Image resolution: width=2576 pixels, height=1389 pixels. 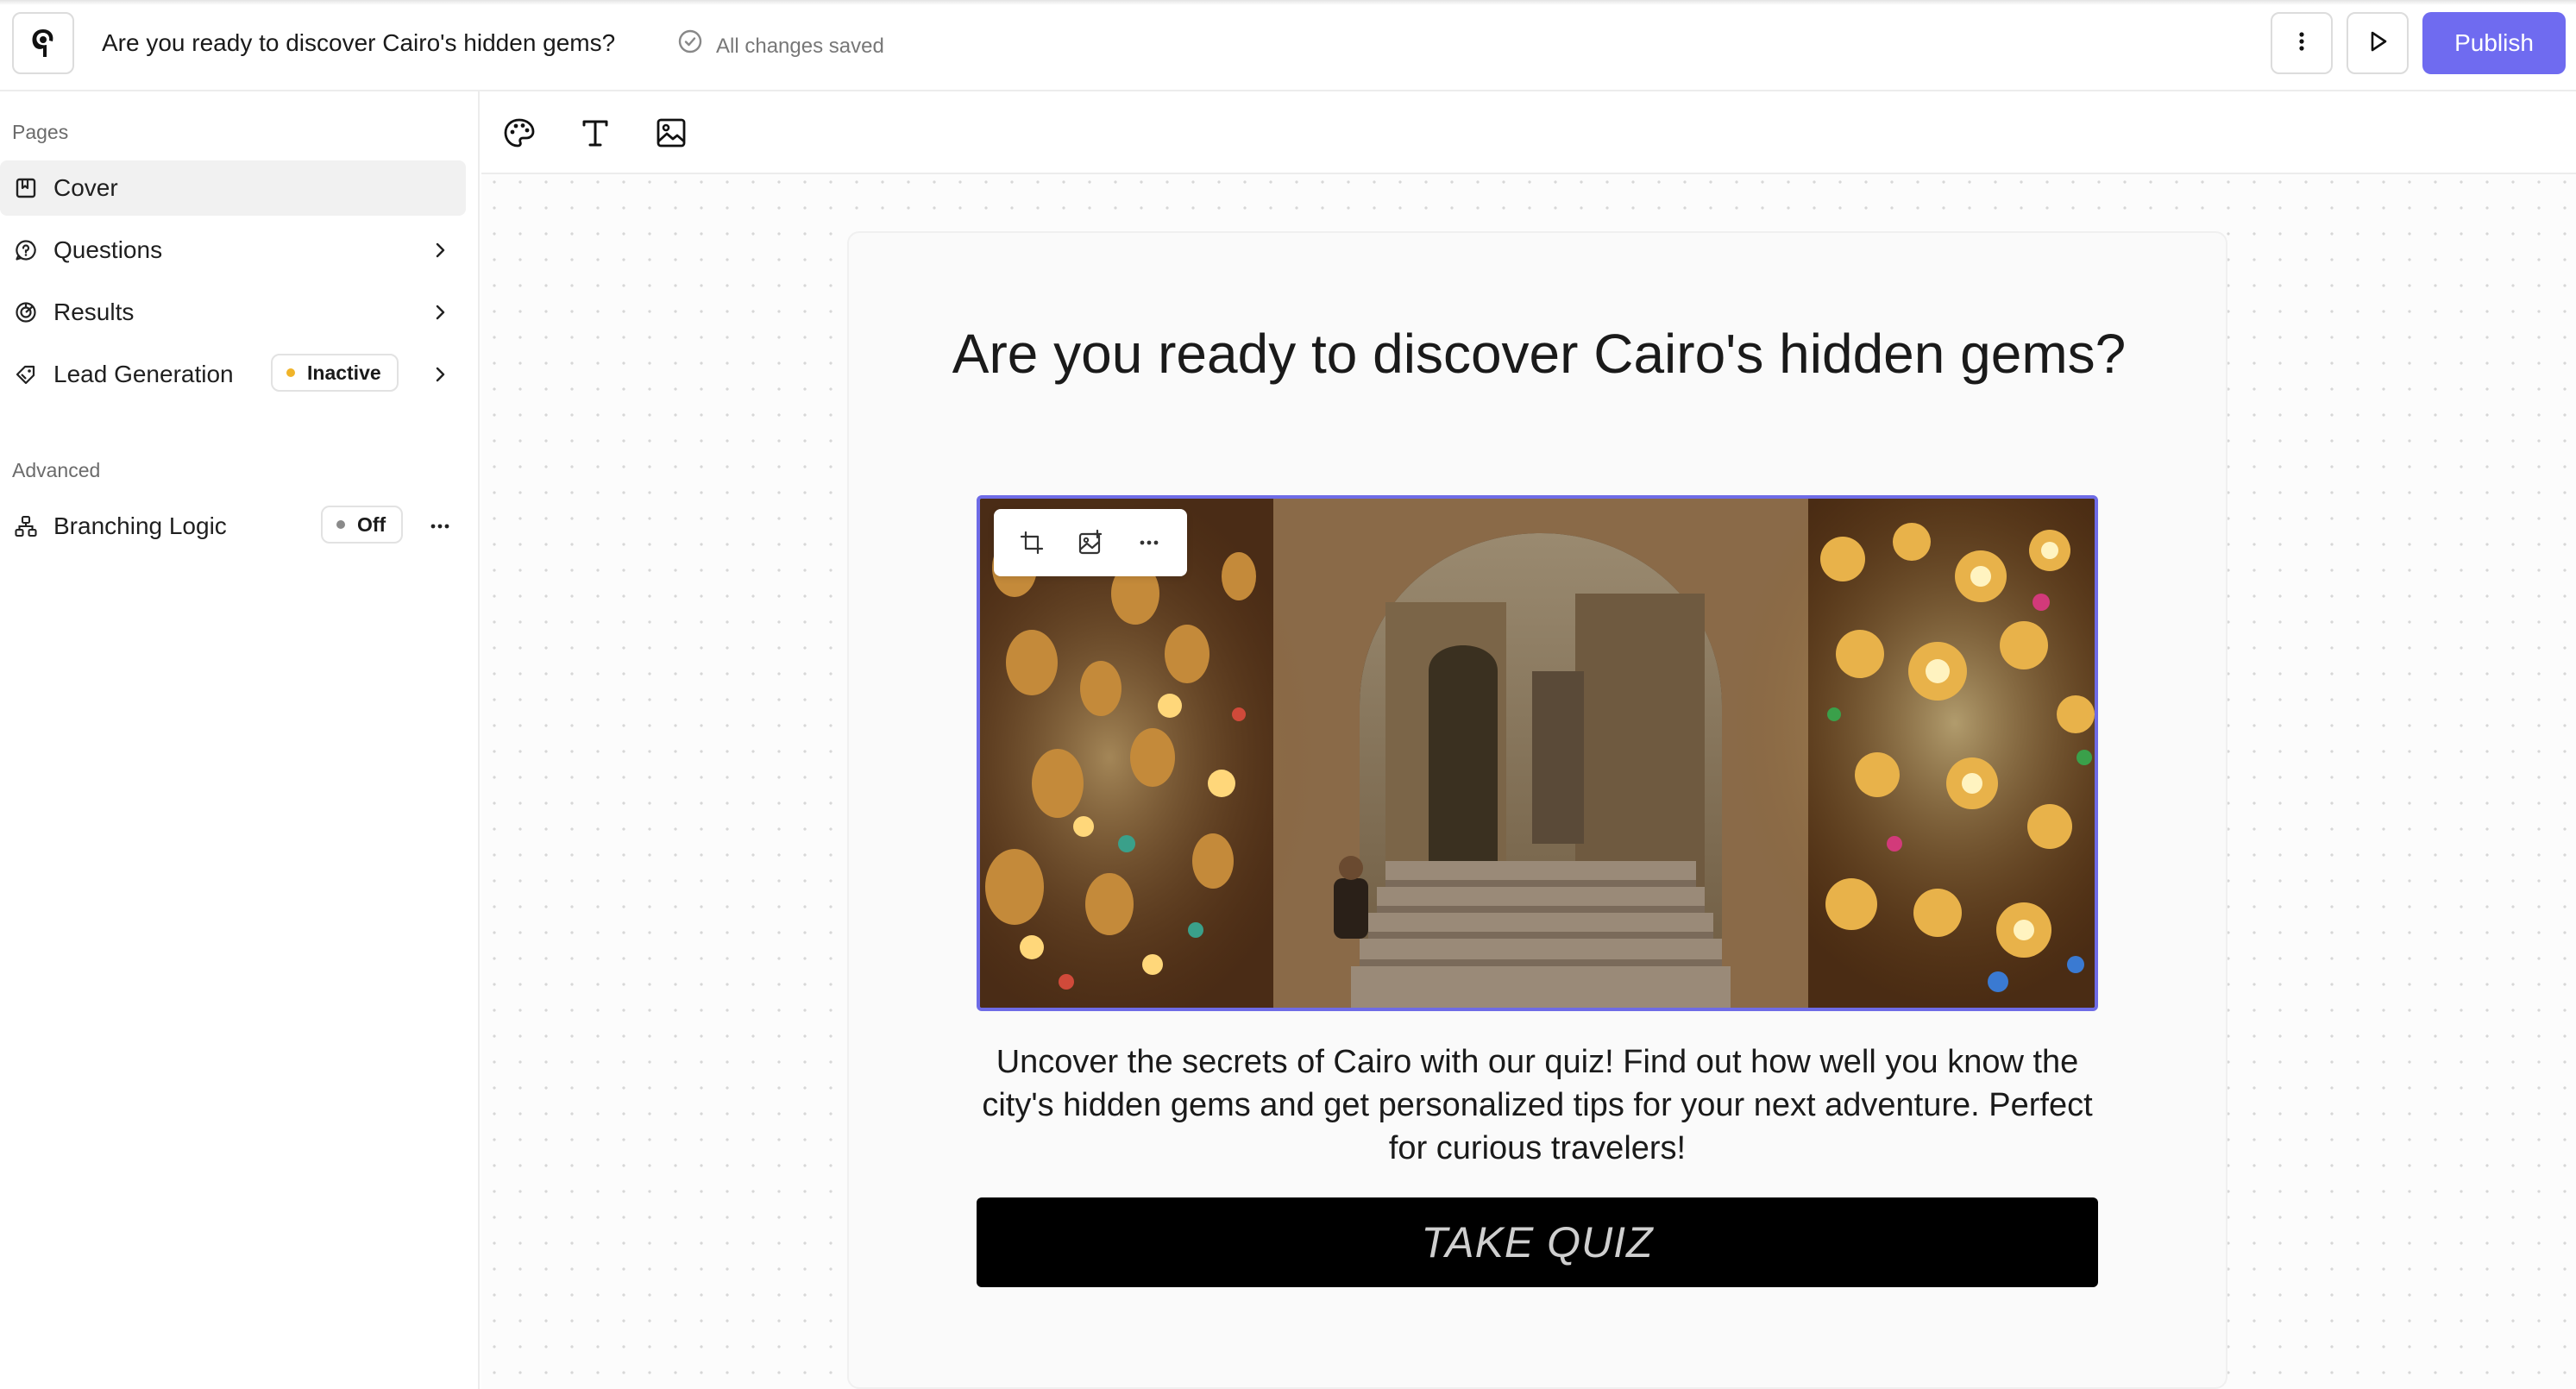 I want to click on results-chart-icon, so click(x=26, y=312).